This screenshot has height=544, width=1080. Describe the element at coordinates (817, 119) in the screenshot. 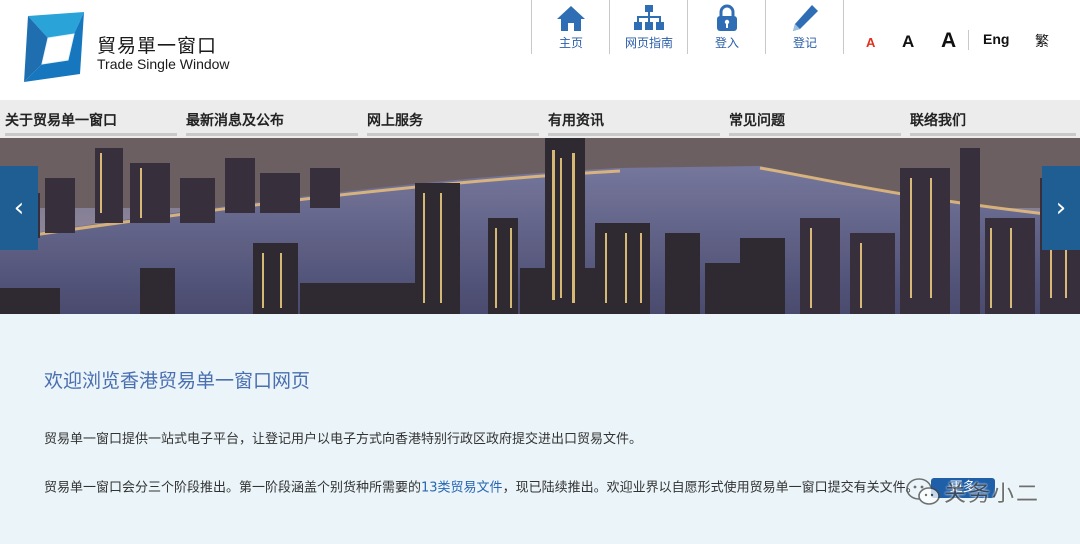

I see `nav-faq: 常见问题` at that location.